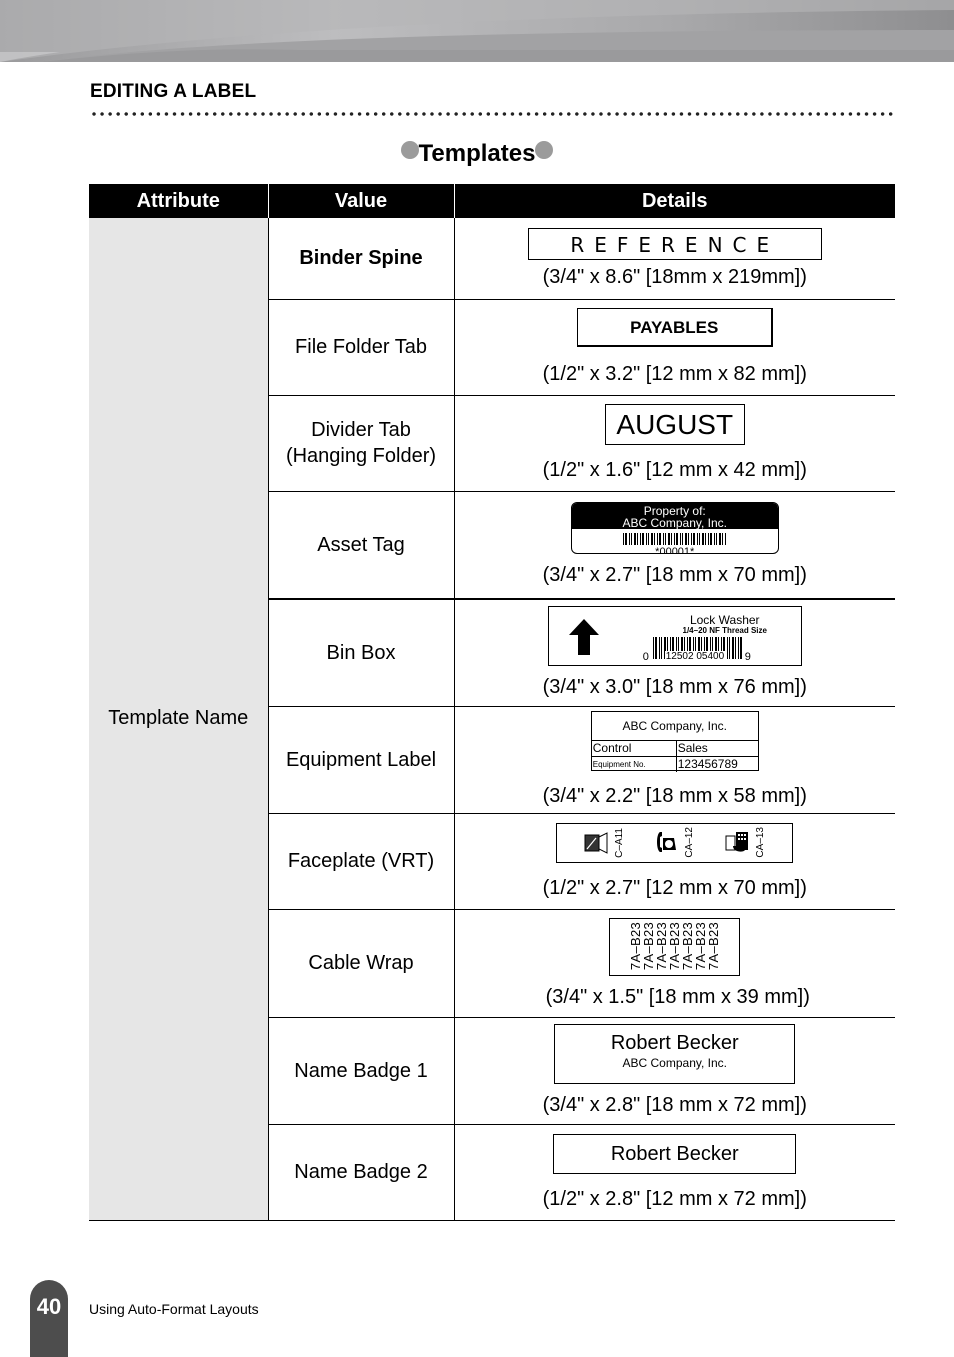 Image resolution: width=954 pixels, height=1357 pixels. I want to click on value-cell: Bin Box, so click(361, 653).